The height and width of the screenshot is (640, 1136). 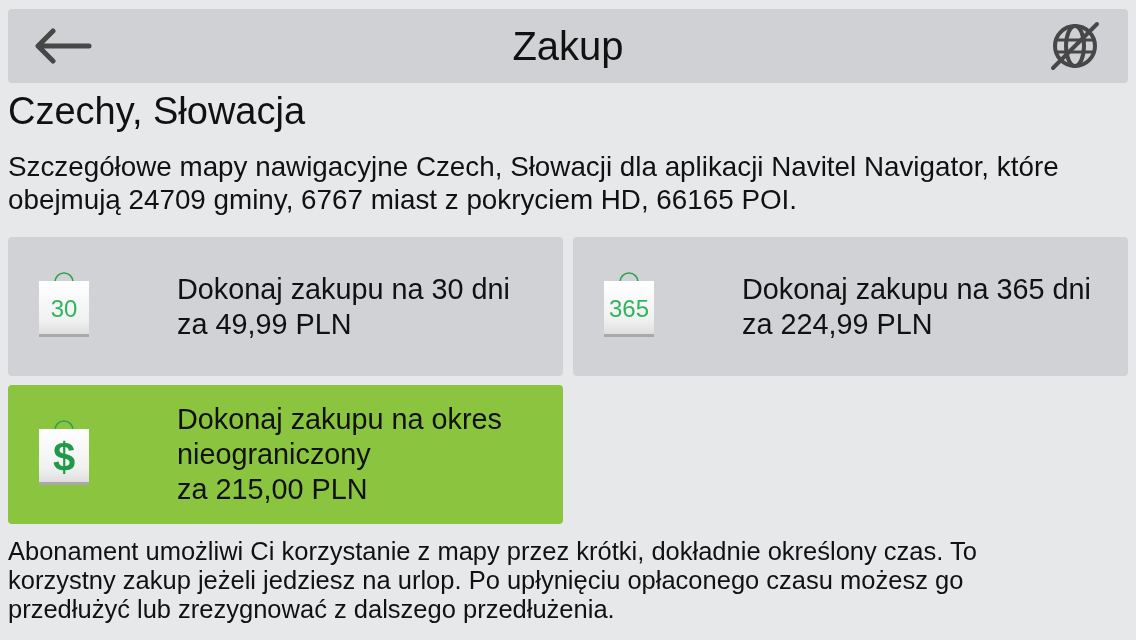 I want to click on bag-label: $, so click(x=64, y=456).